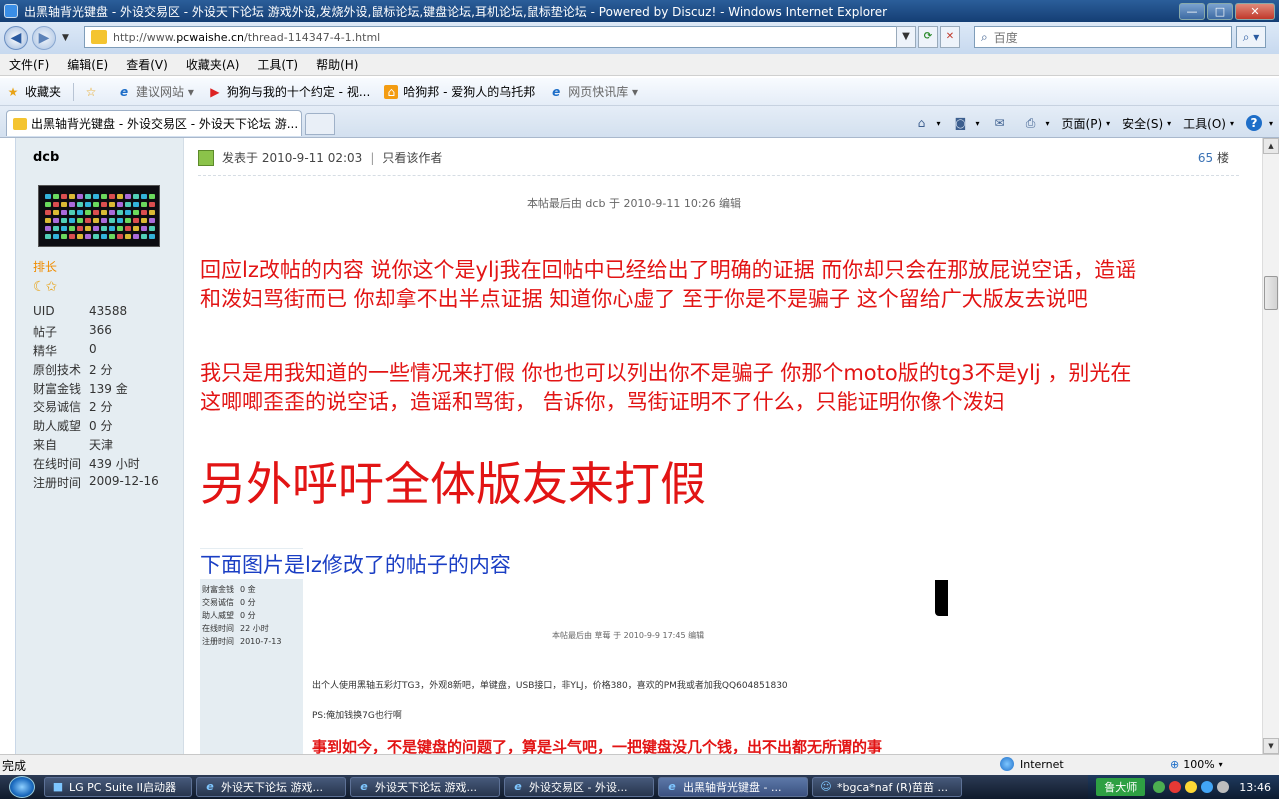  What do you see at coordinates (634, 203) in the screenshot?
I see `edit-note: 本帖最后由 dcb 于 2010-9-11 10:26 编辑` at bounding box center [634, 203].